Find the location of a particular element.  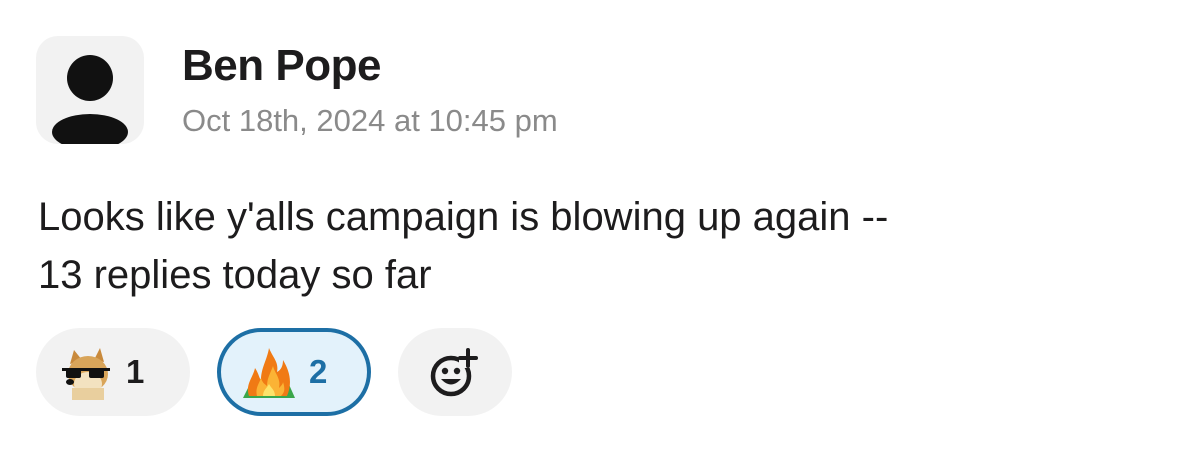

reaction-bar: 1 2 is located at coordinates (274, 372).